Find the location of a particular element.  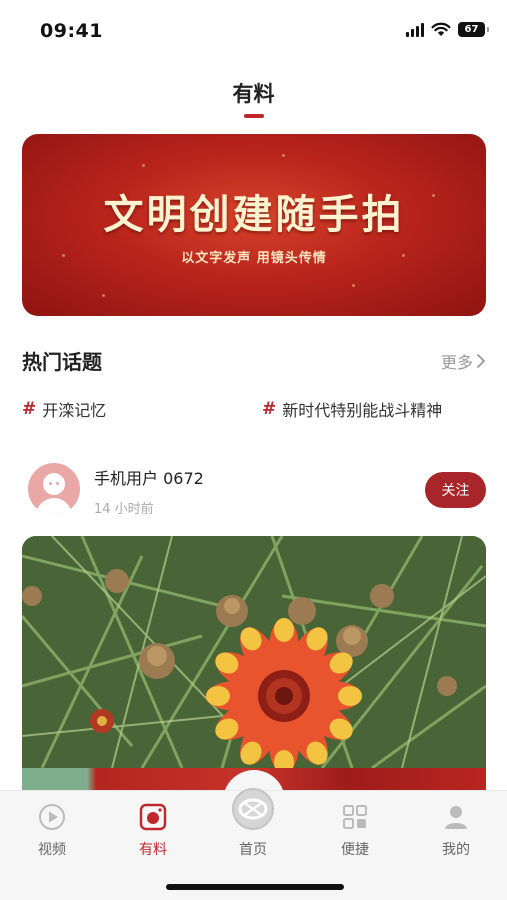

status-bar: 09:41 67 is located at coordinates (253, 31).